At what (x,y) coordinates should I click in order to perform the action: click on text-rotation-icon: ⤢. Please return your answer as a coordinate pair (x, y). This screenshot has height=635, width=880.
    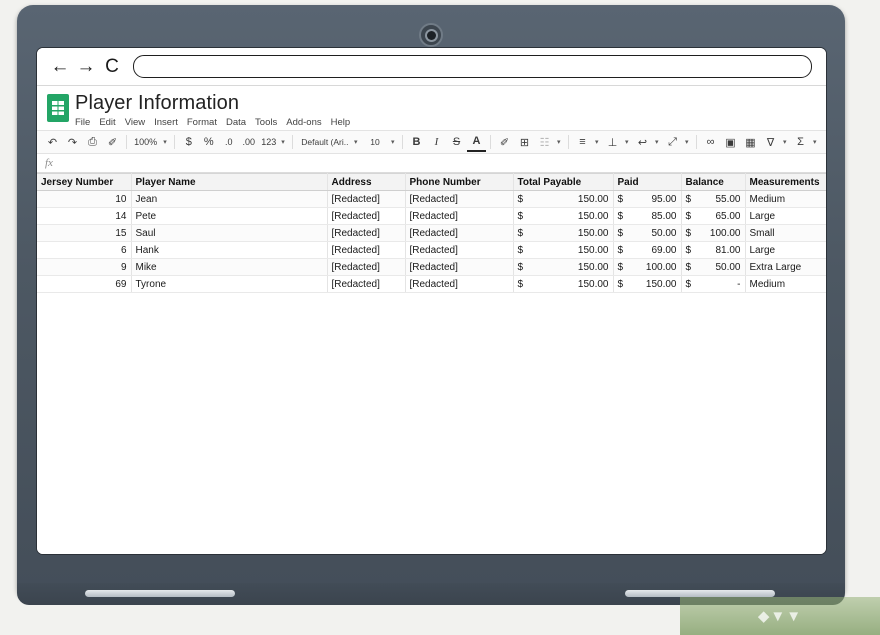
    Looking at the image, I should click on (672, 142).